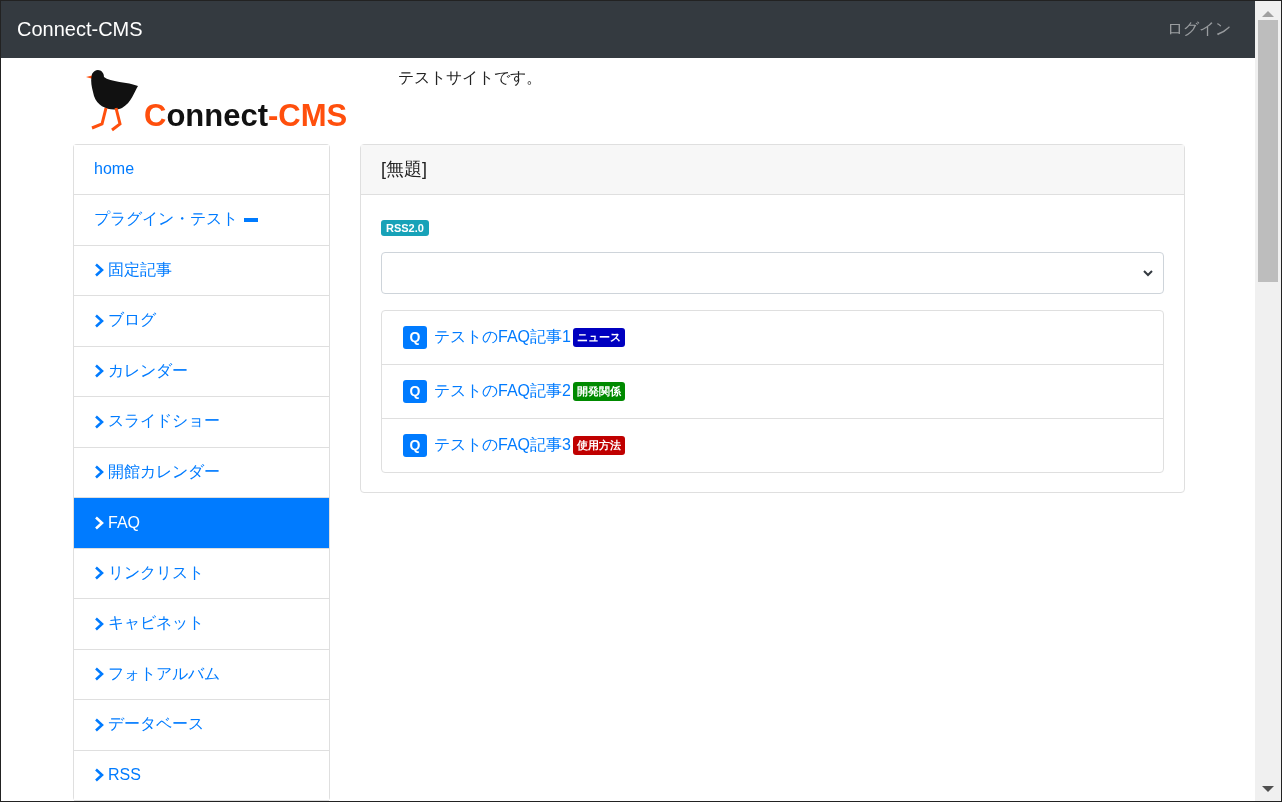 The image size is (1282, 802). Describe the element at coordinates (772, 272) in the screenshot. I see `category-select` at that location.